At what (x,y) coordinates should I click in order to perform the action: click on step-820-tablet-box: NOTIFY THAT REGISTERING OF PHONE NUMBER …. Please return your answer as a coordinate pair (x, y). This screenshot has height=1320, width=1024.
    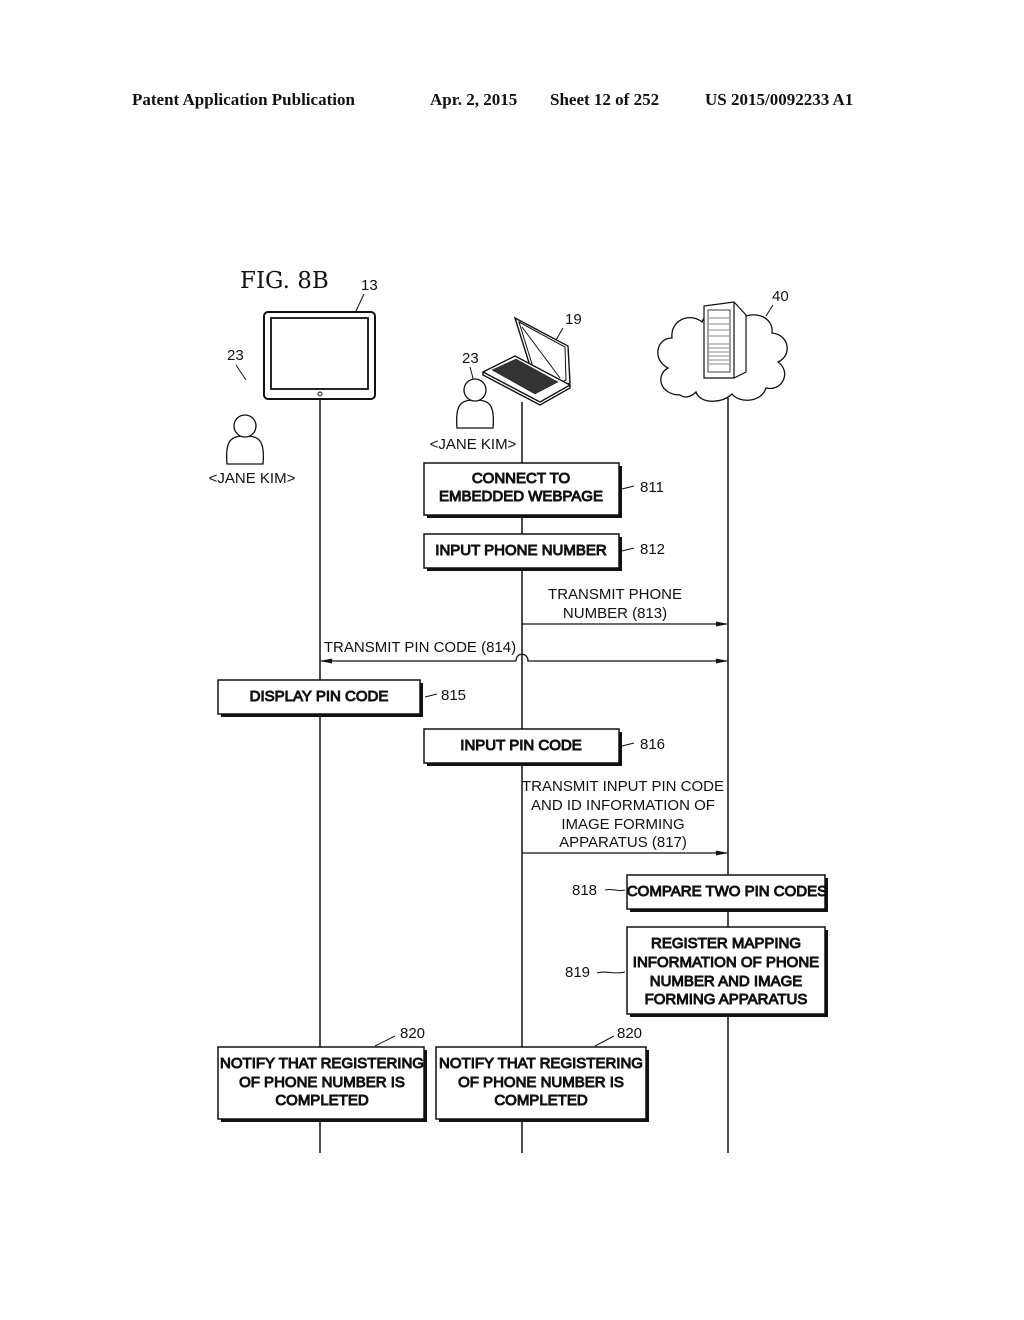
    Looking at the image, I should click on (322, 1084).